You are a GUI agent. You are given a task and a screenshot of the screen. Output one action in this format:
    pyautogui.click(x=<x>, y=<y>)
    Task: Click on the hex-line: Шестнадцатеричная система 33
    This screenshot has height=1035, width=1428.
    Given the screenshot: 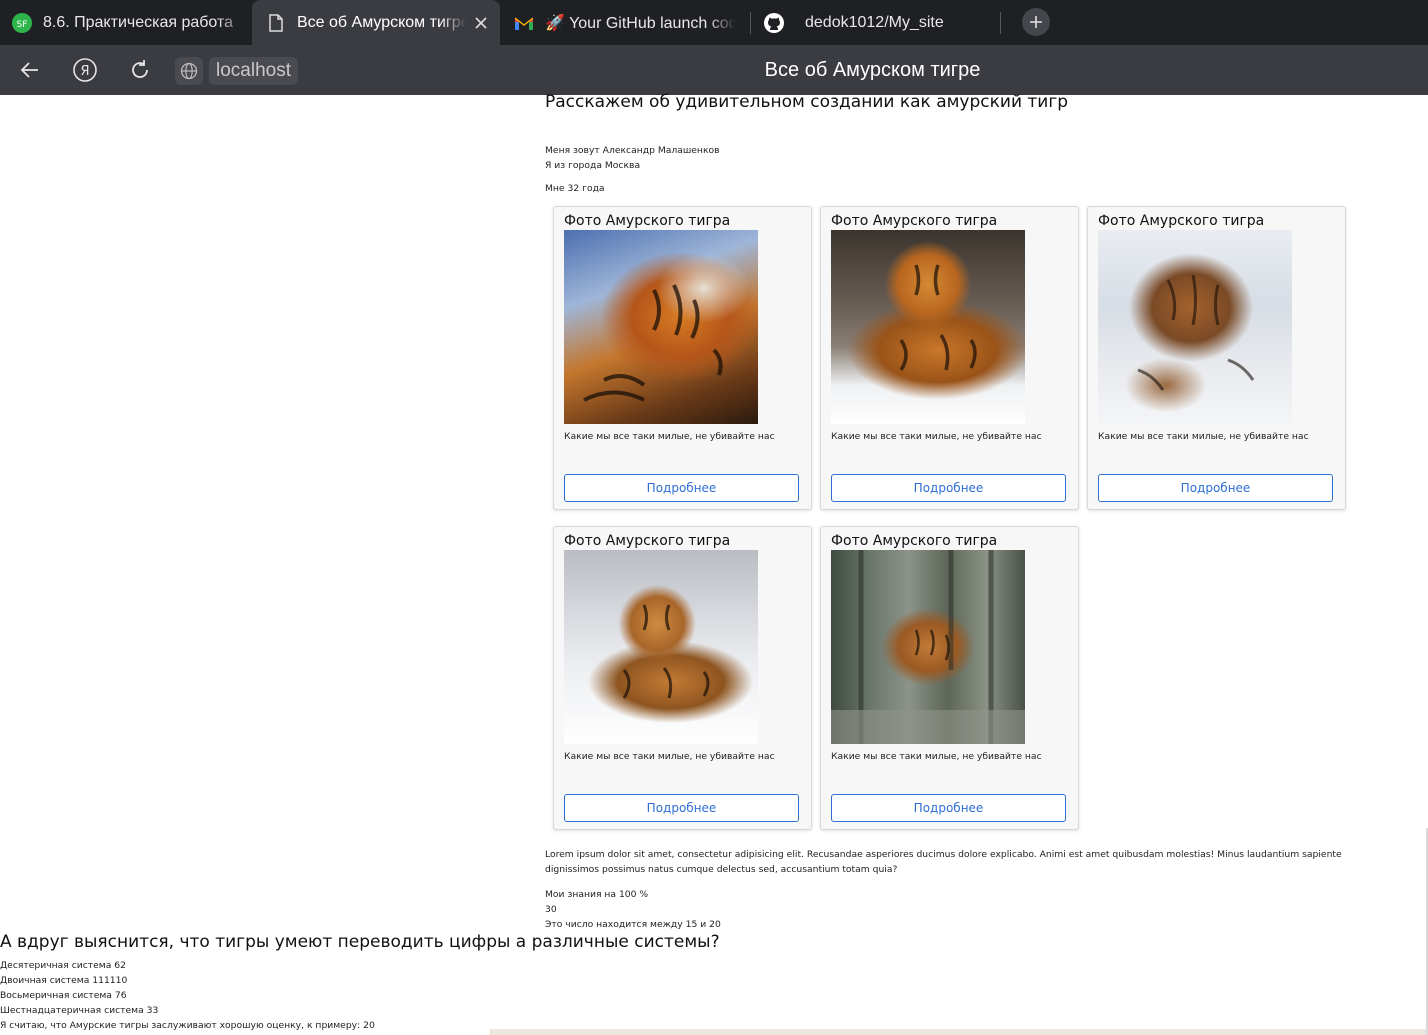 What is the action you would take?
    pyautogui.click(x=79, y=1010)
    